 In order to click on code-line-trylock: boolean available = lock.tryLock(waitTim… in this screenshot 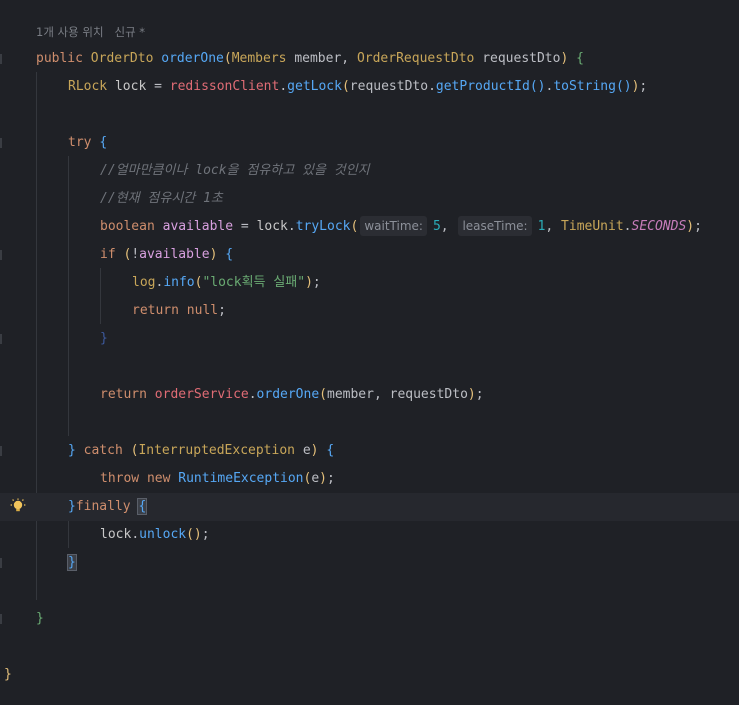, I will do `click(369, 227)`.